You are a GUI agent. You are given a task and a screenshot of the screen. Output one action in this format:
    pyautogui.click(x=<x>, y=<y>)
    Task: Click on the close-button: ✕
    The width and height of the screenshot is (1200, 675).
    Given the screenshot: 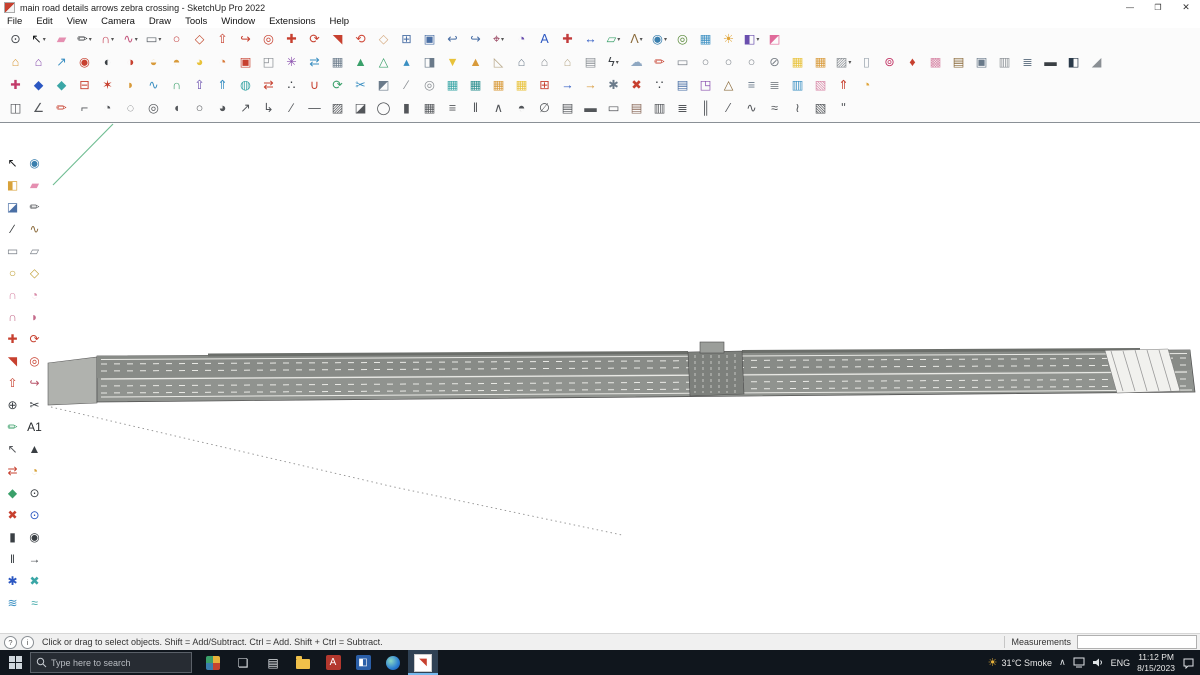 What is the action you would take?
    pyautogui.click(x=1186, y=7)
    